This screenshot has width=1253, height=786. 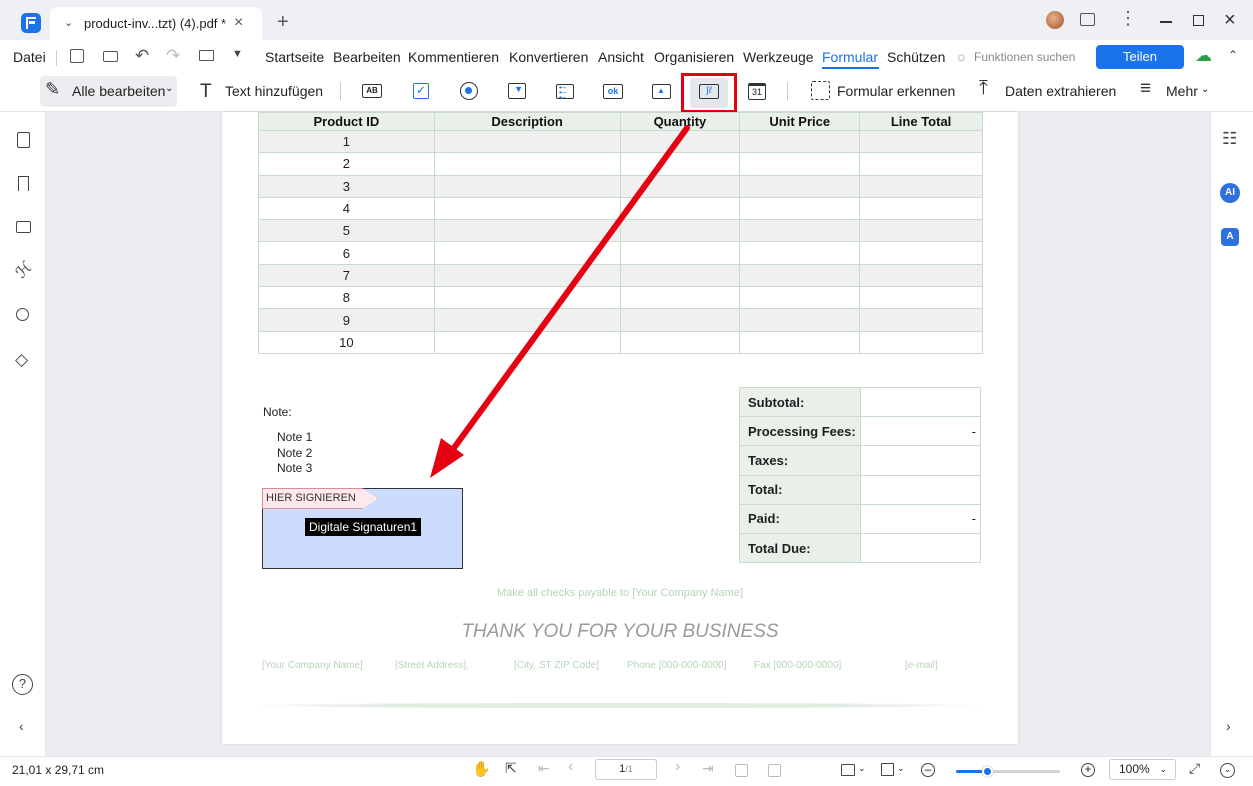 I want to click on menu-konvertieren: Konvertieren, so click(x=548, y=57).